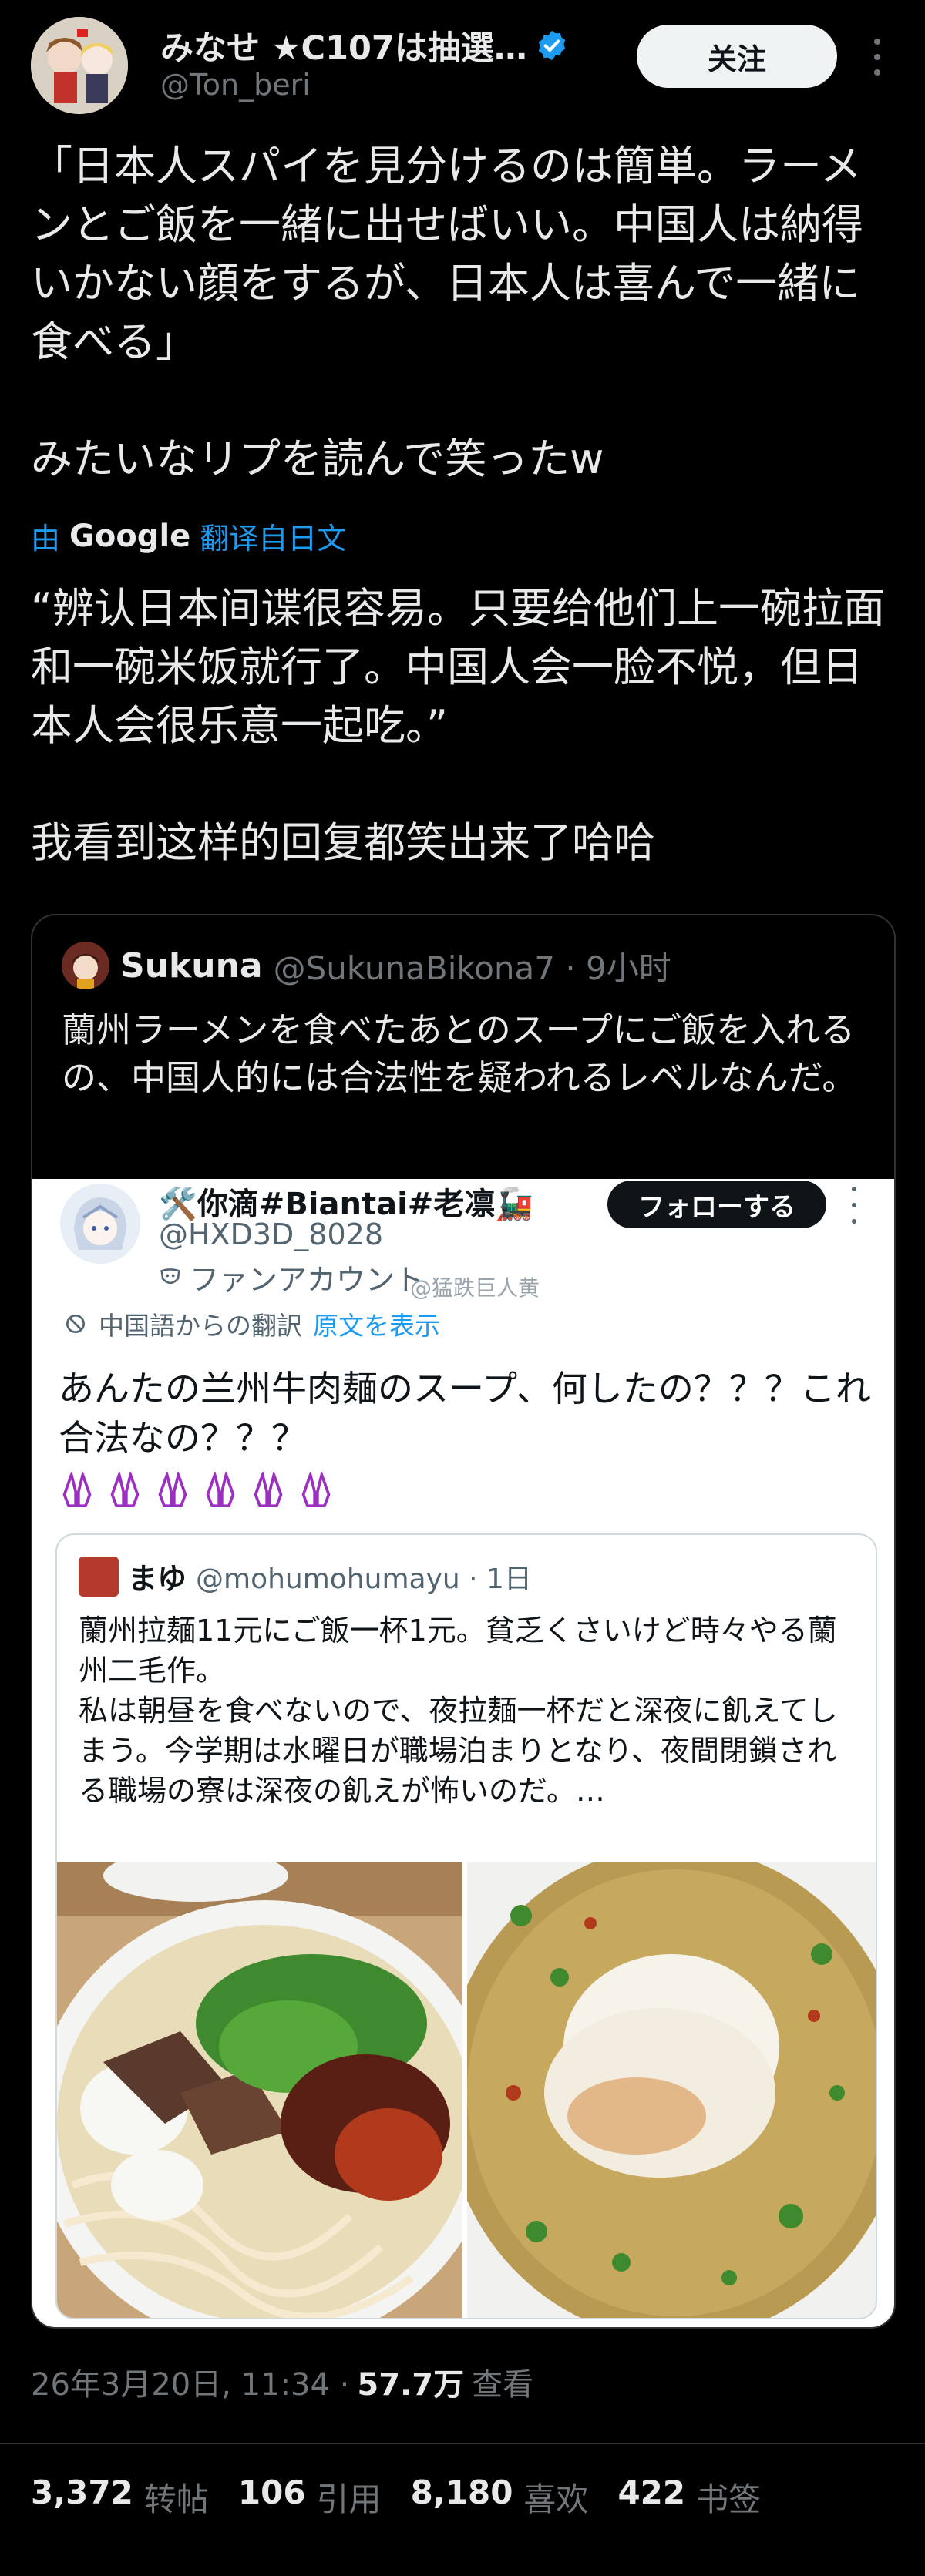  What do you see at coordinates (411, 2385) in the screenshot?
I see `view-count: 57.7万` at bounding box center [411, 2385].